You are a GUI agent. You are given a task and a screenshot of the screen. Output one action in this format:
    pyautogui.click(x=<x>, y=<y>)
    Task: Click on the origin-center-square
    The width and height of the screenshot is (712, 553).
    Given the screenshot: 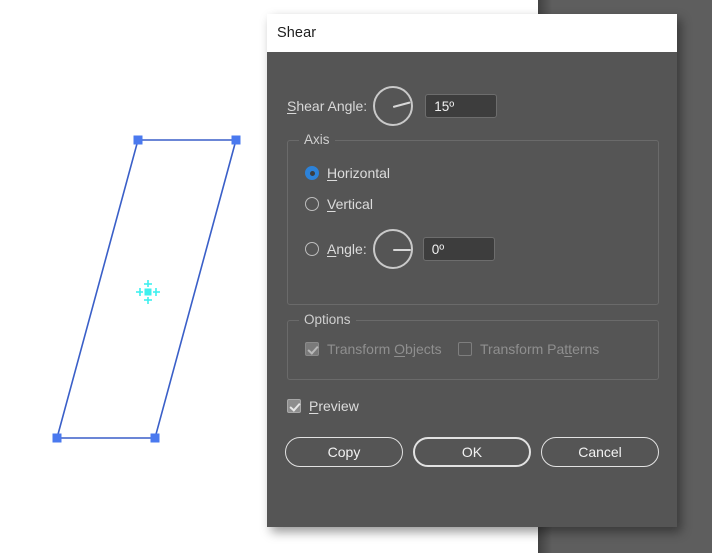 What is the action you would take?
    pyautogui.click(x=148, y=292)
    